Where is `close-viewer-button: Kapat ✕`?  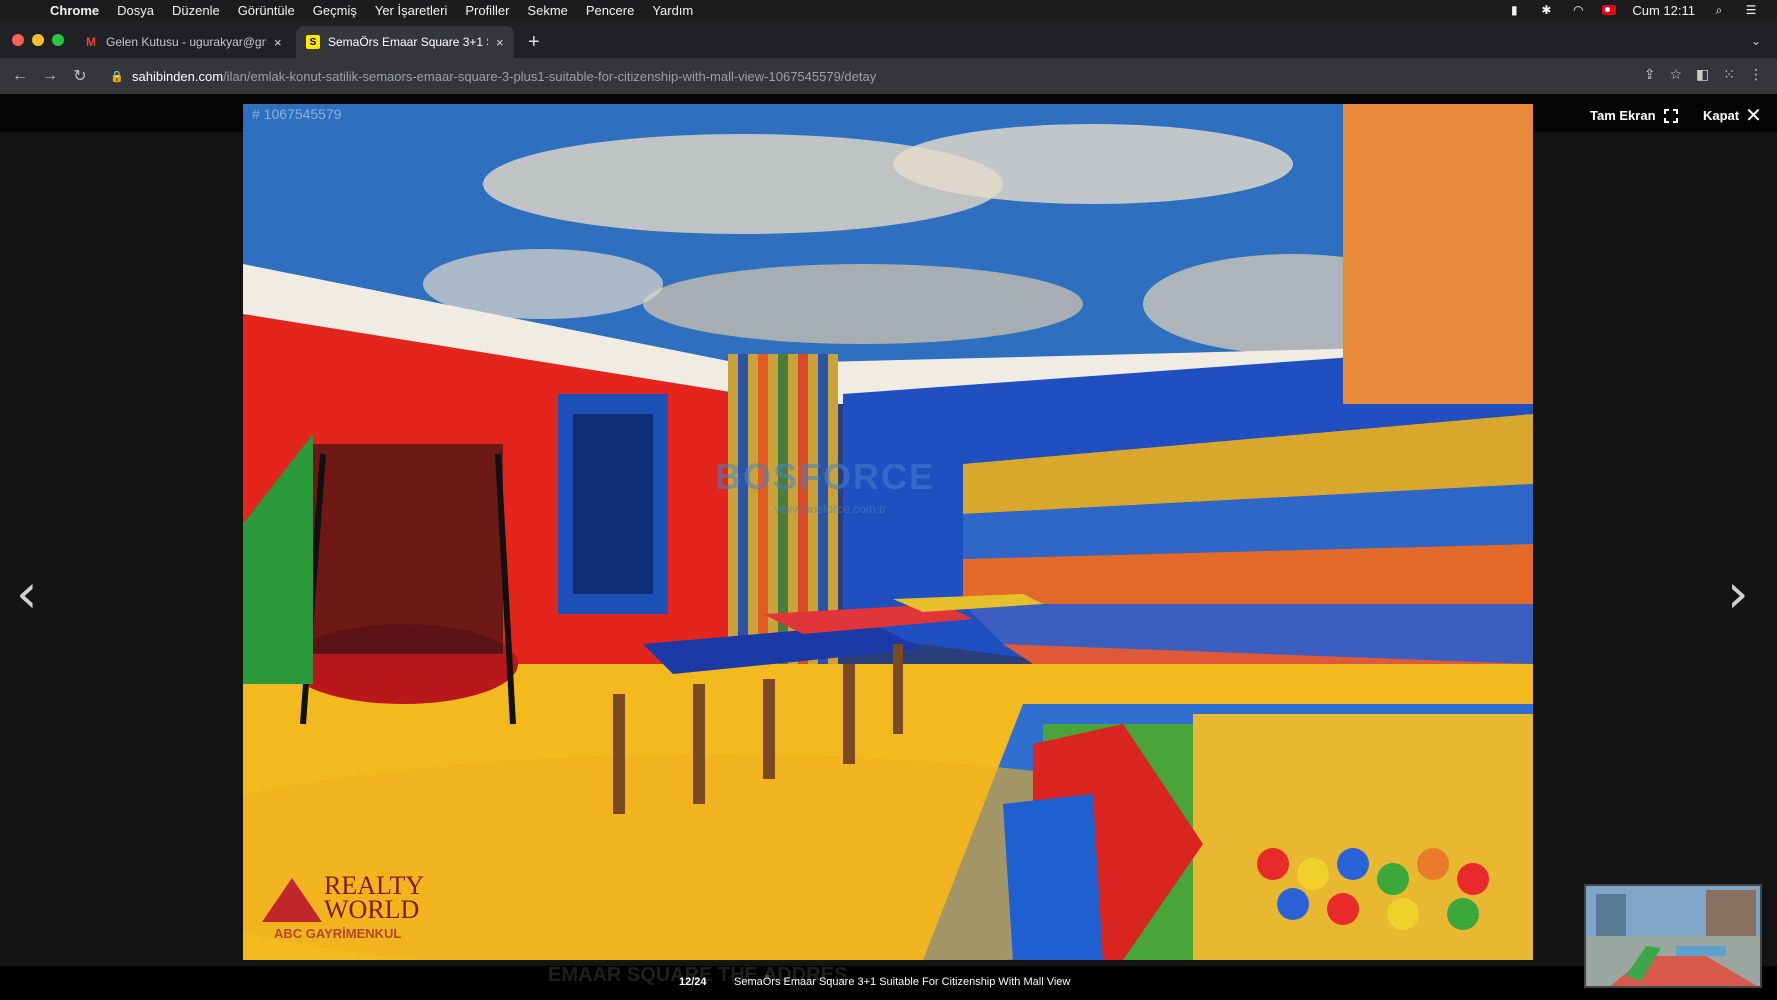 close-viewer-button: Kapat ✕ is located at coordinates (1732, 115).